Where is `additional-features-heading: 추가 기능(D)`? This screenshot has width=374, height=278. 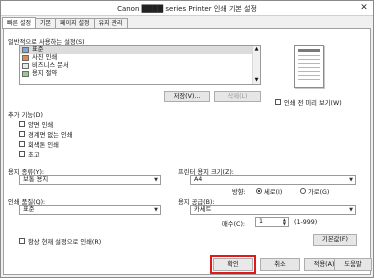
additional-features-heading: 추가 기능(D) is located at coordinates (25, 115).